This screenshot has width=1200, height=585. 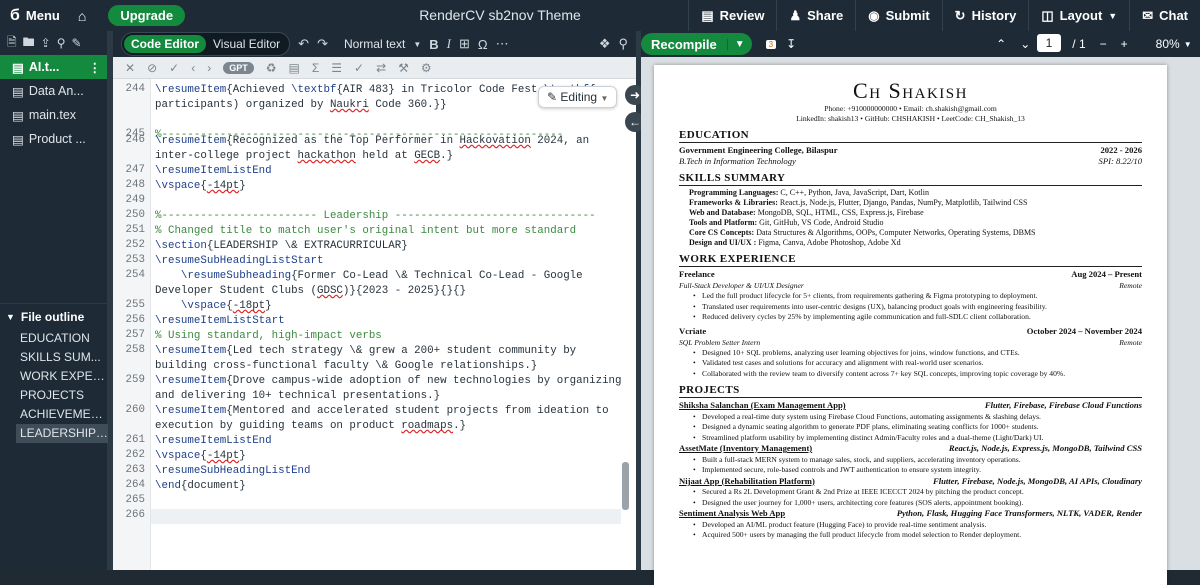 I want to click on zoom-in-icon: +, so click(x=1124, y=44).